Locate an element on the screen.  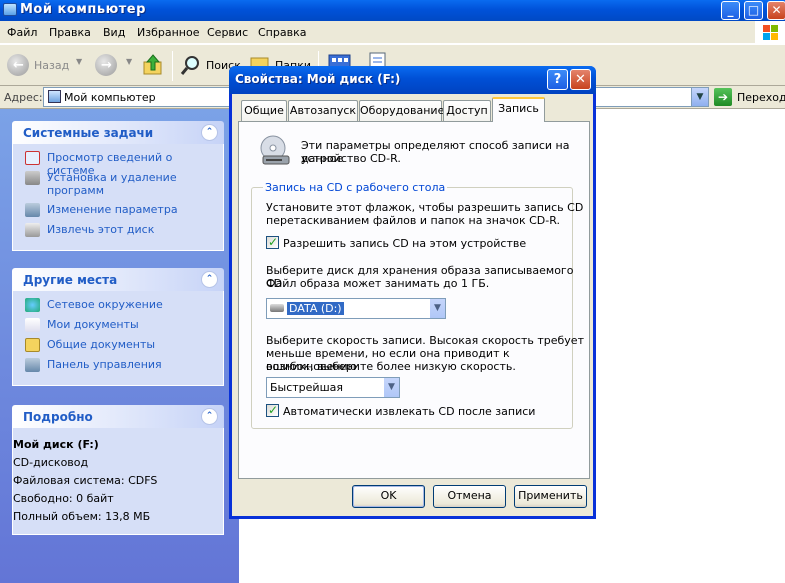
hard-drive-icon is located at coordinates (277, 308).